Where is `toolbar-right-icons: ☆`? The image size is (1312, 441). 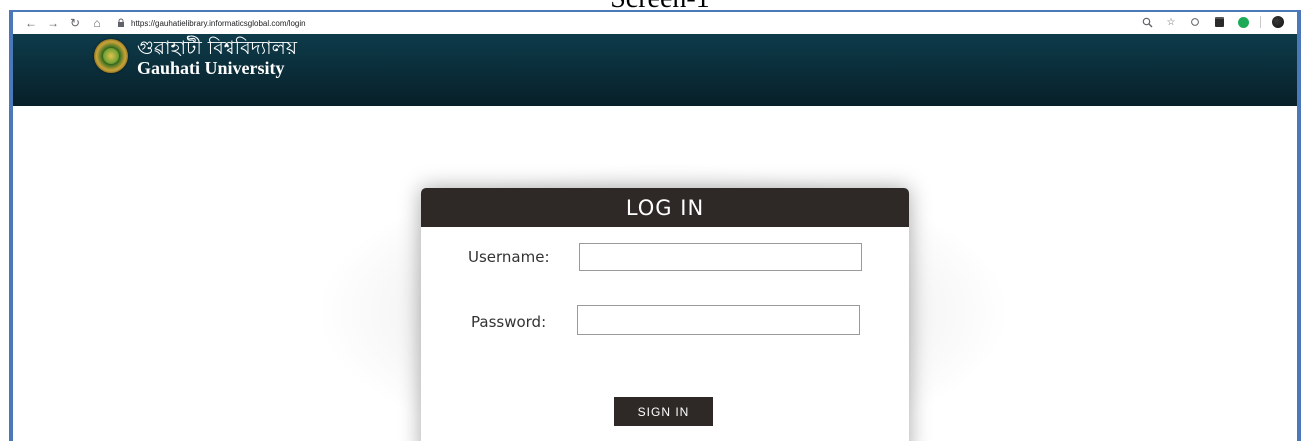
toolbar-right-icons: ☆ is located at coordinates (1207, 22).